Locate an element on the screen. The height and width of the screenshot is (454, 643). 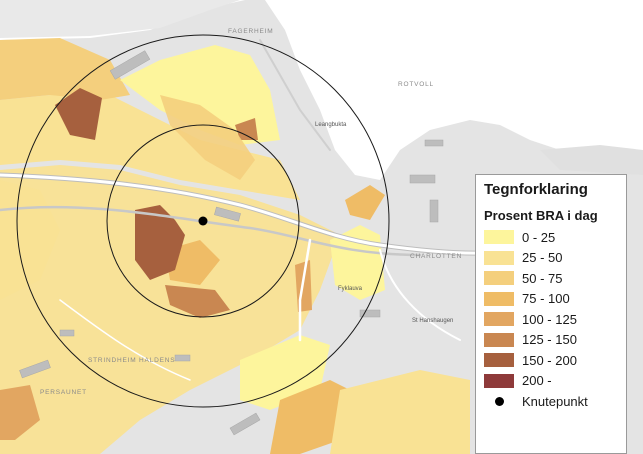
legend-node-symbol is located at coordinates (499, 401).